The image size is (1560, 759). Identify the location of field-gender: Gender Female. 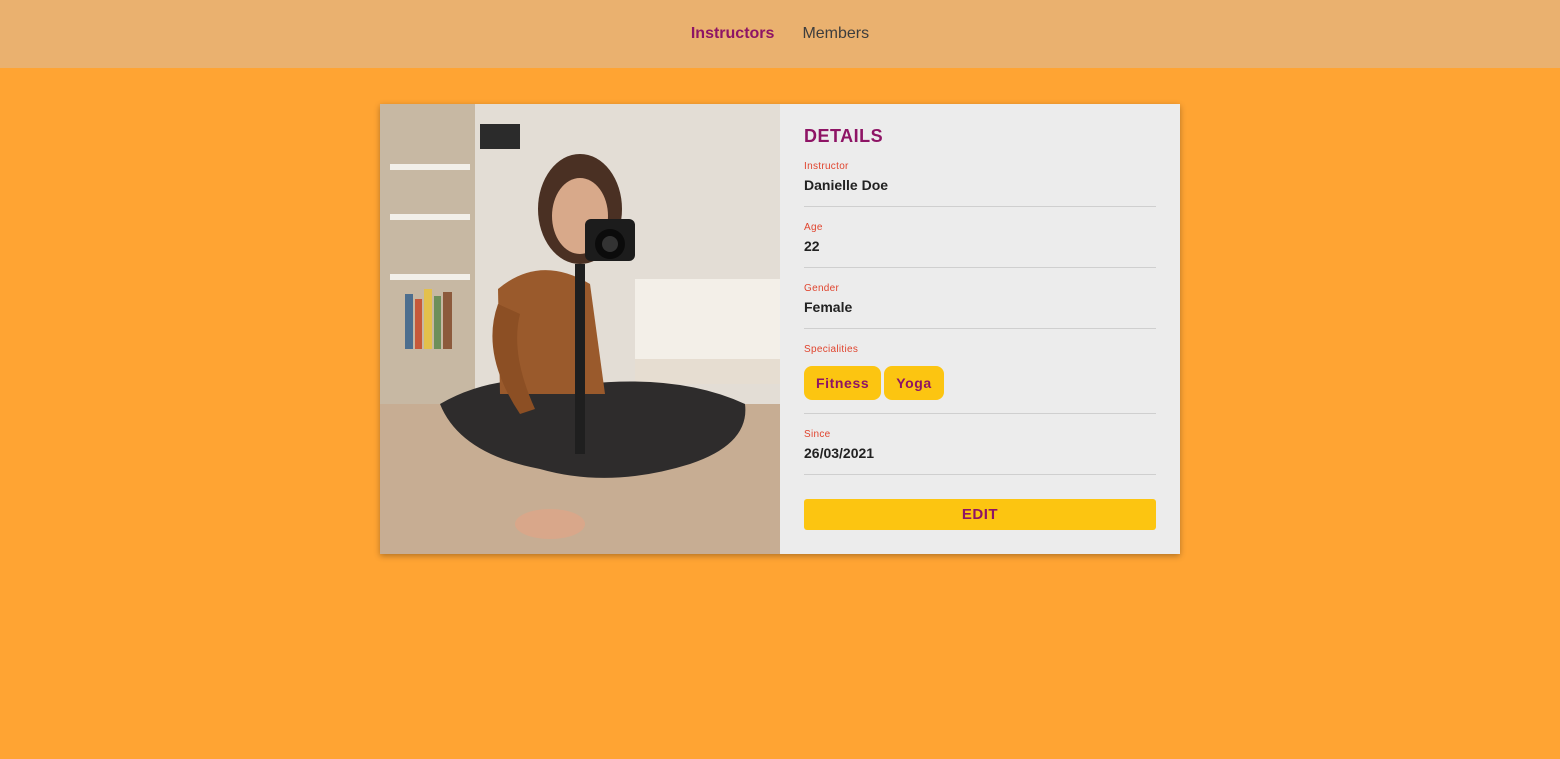
(980, 306).